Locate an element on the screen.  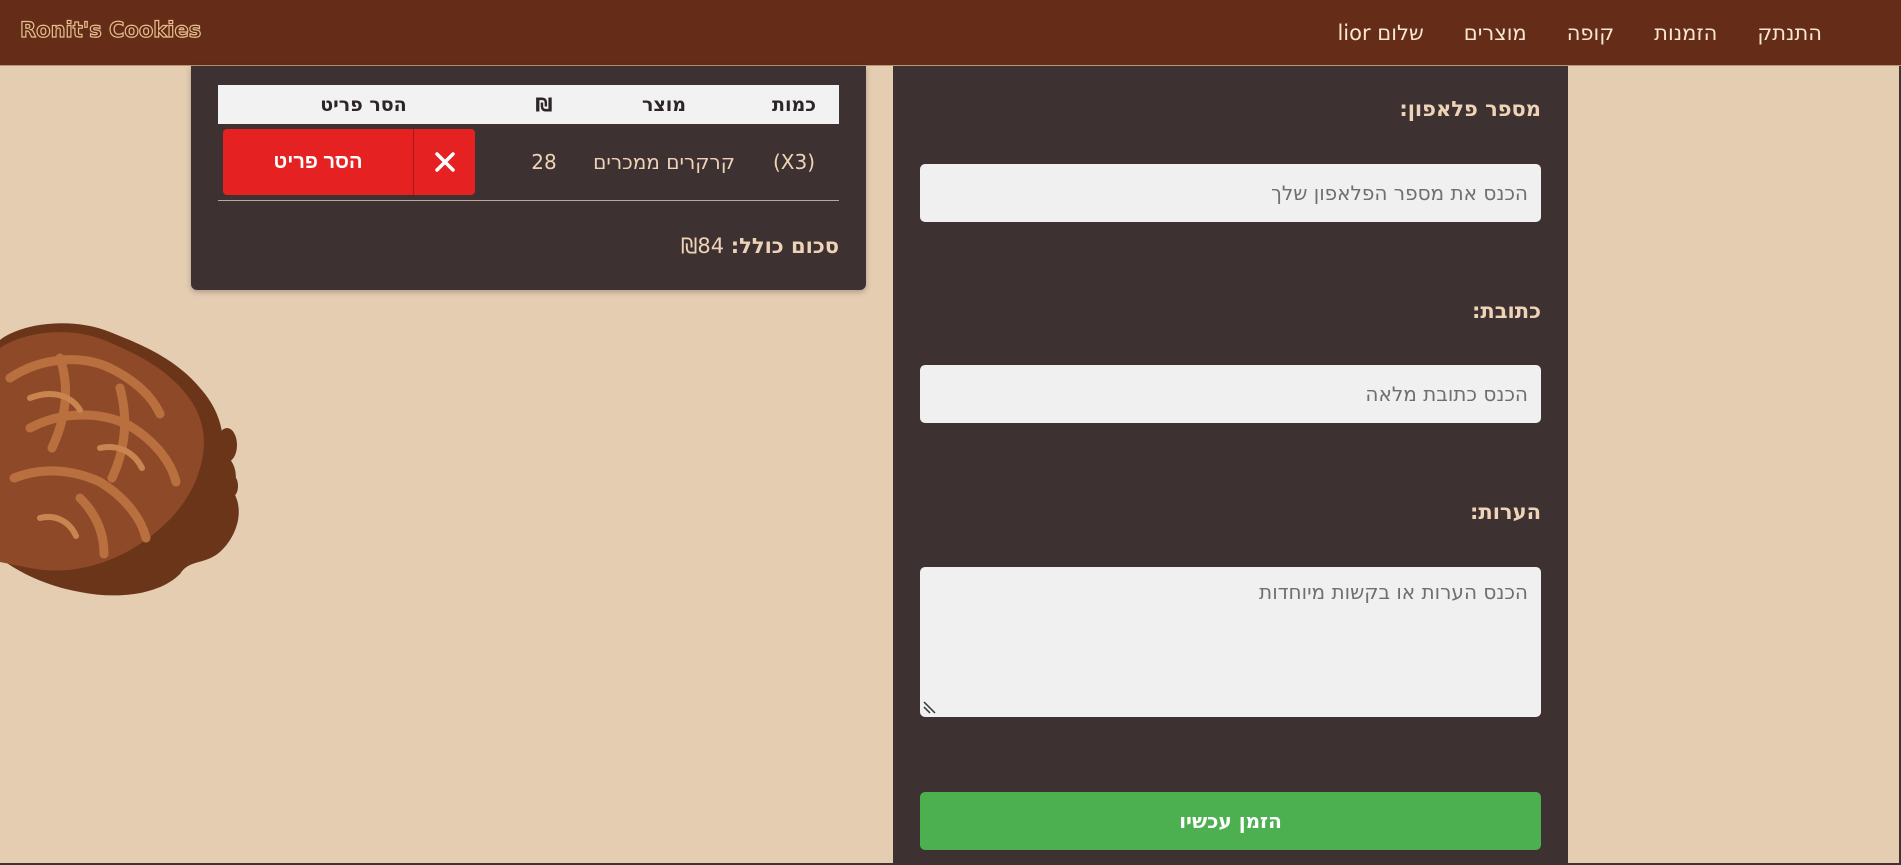
remove-item-label: הסר פריט is located at coordinates (318, 161).